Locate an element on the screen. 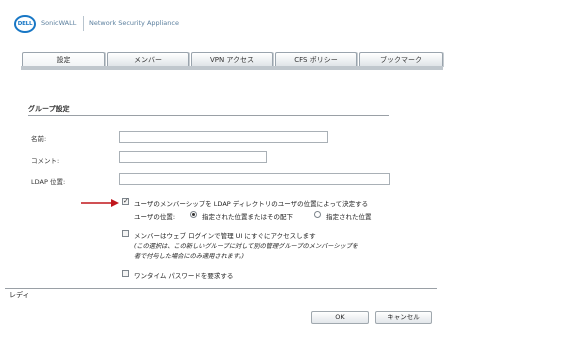  tab-settings: 設定 is located at coordinates (63, 59).